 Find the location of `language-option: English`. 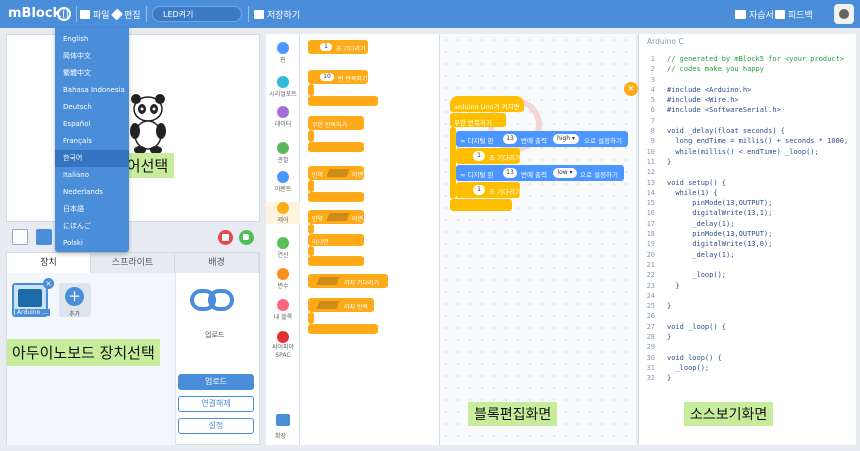

language-option: English is located at coordinates (92, 39).